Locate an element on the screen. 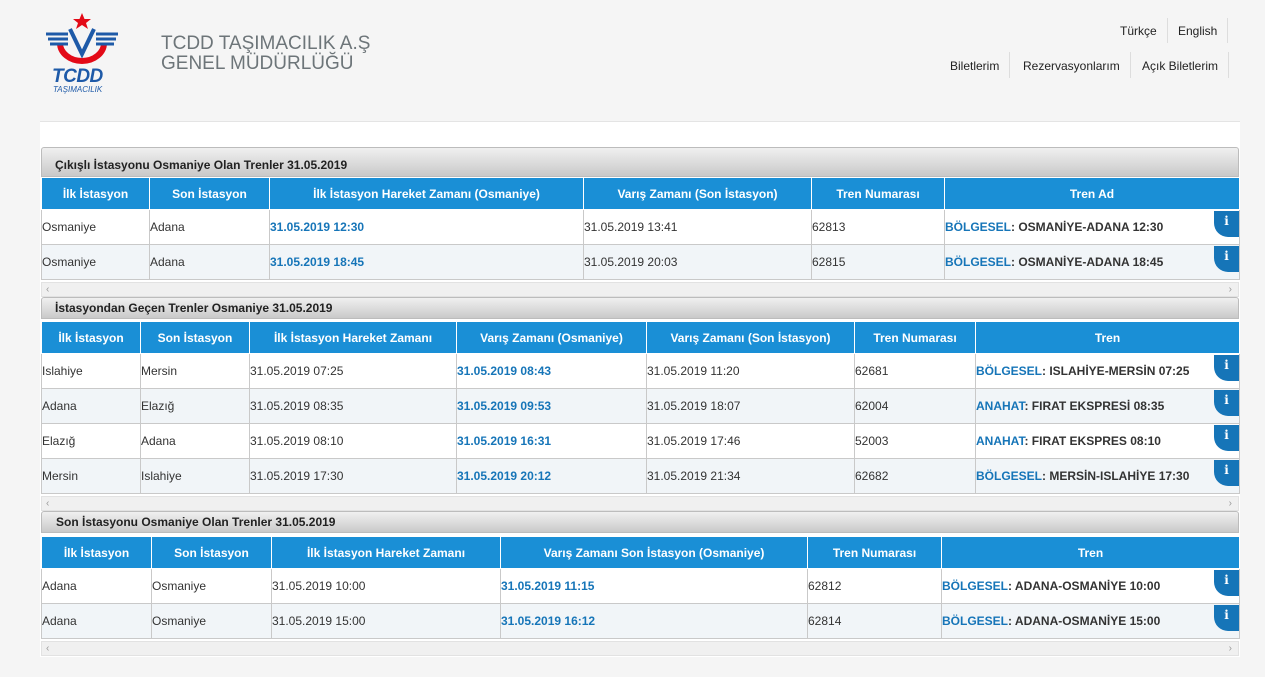  train-number-cell: 62812 is located at coordinates (874, 586).